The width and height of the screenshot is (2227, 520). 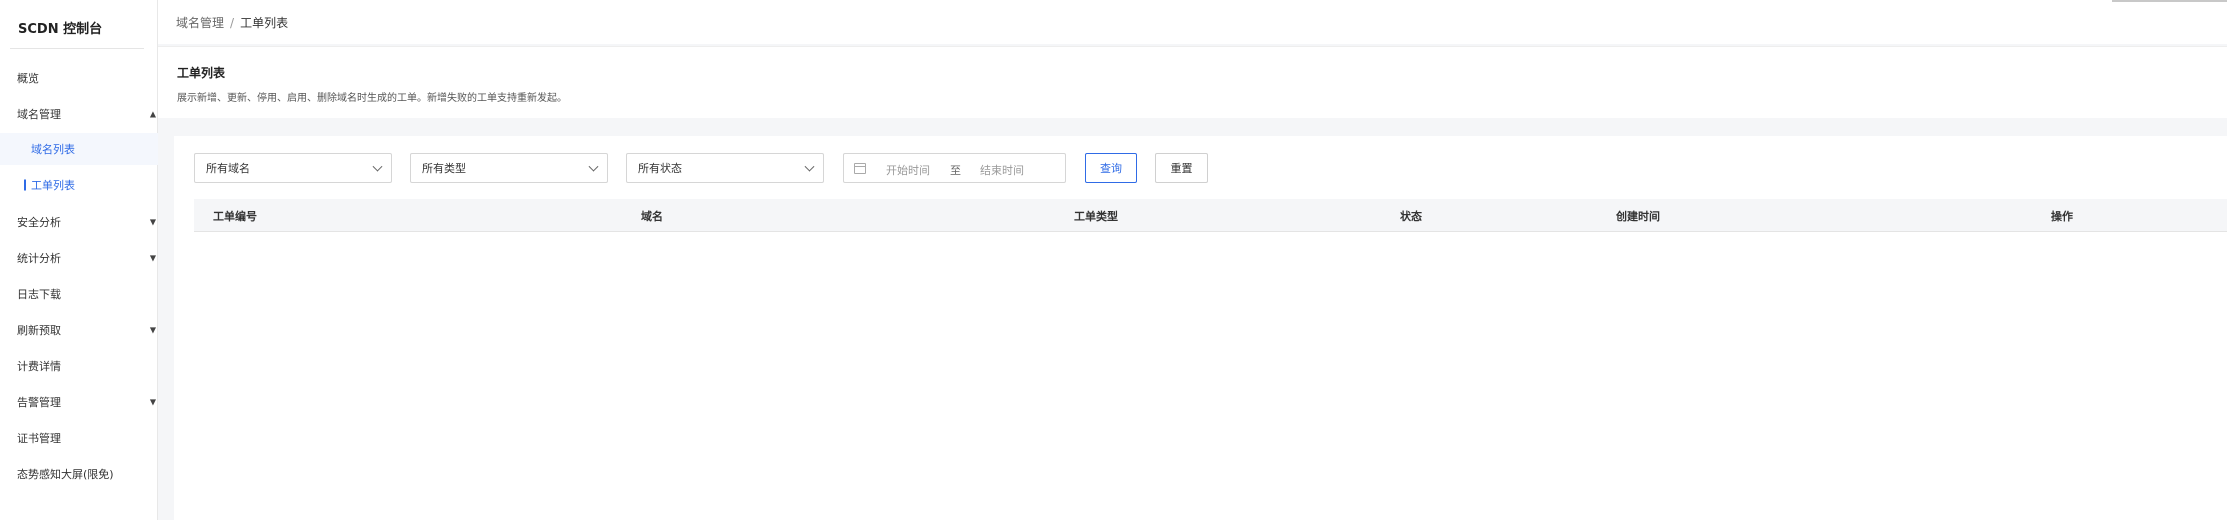 What do you see at coordinates (60, 29) in the screenshot?
I see `app-title: SCDN 控制台` at bounding box center [60, 29].